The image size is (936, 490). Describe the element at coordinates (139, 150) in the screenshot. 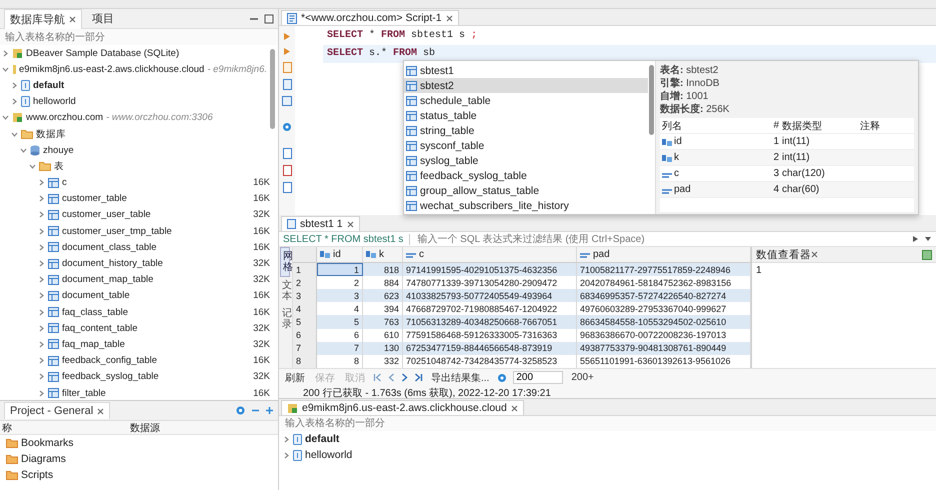

I see `tree-item: zhouye` at that location.